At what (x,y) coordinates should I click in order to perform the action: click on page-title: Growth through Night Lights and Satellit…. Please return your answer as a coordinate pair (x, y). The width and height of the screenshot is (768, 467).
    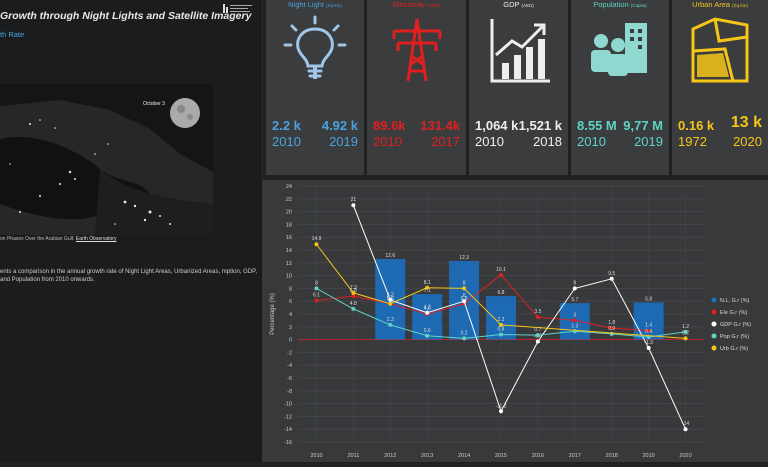
    Looking at the image, I should click on (126, 16).